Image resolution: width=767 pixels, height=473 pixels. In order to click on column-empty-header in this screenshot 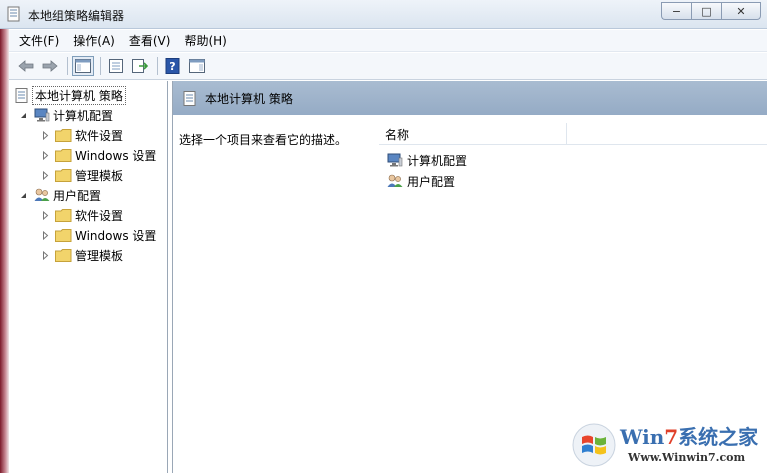, I will do `click(667, 134)`.